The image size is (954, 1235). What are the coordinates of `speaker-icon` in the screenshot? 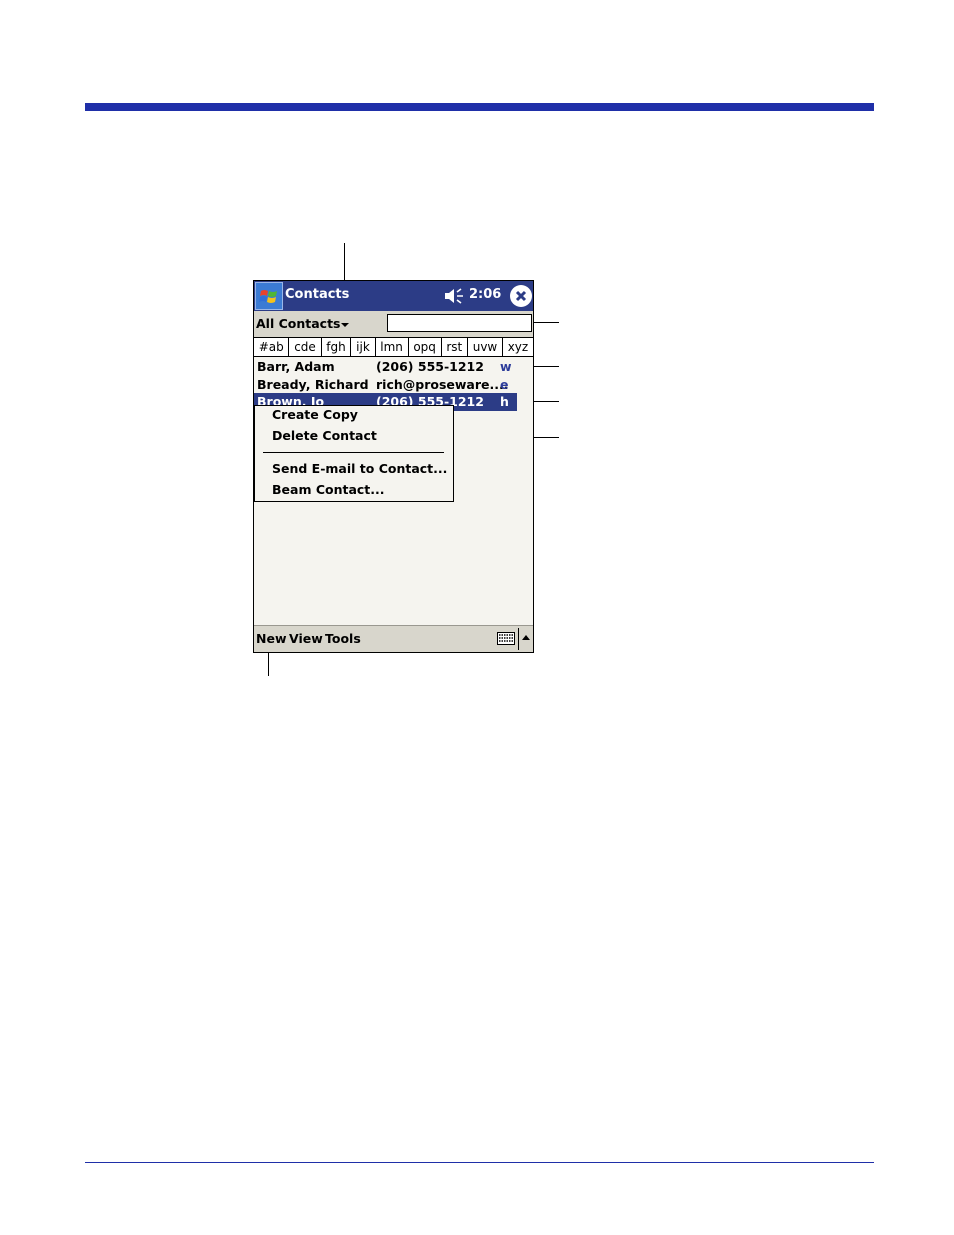 It's located at (455, 296).